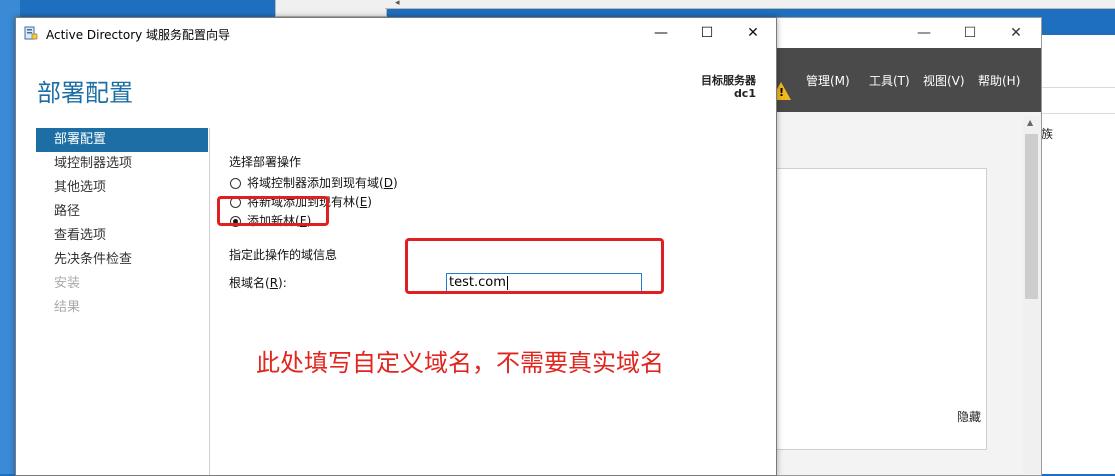  Describe the element at coordinates (122, 236) in the screenshot. I see `nav-item-review-options: 查看选项` at that location.